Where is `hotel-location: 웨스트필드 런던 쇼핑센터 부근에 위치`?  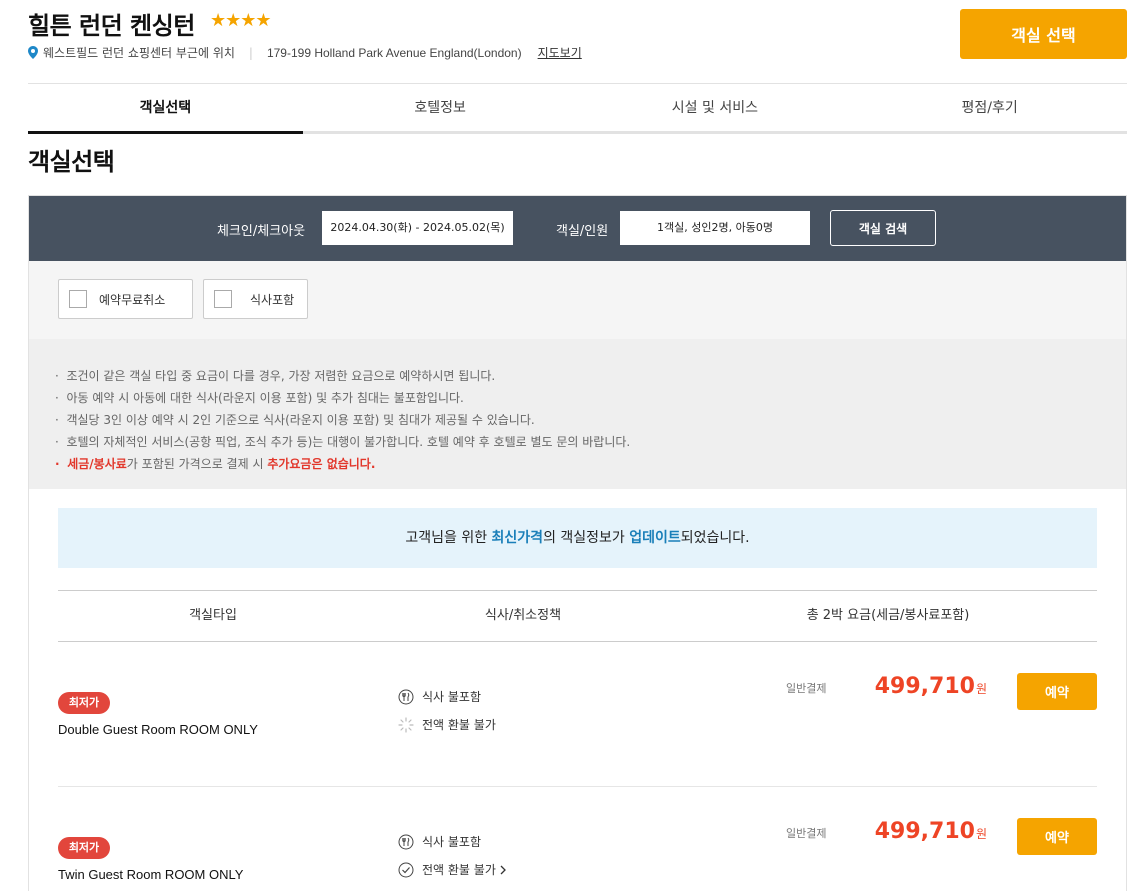 hotel-location: 웨스트필드 런던 쇼핑센터 부근에 위치 is located at coordinates (139, 53).